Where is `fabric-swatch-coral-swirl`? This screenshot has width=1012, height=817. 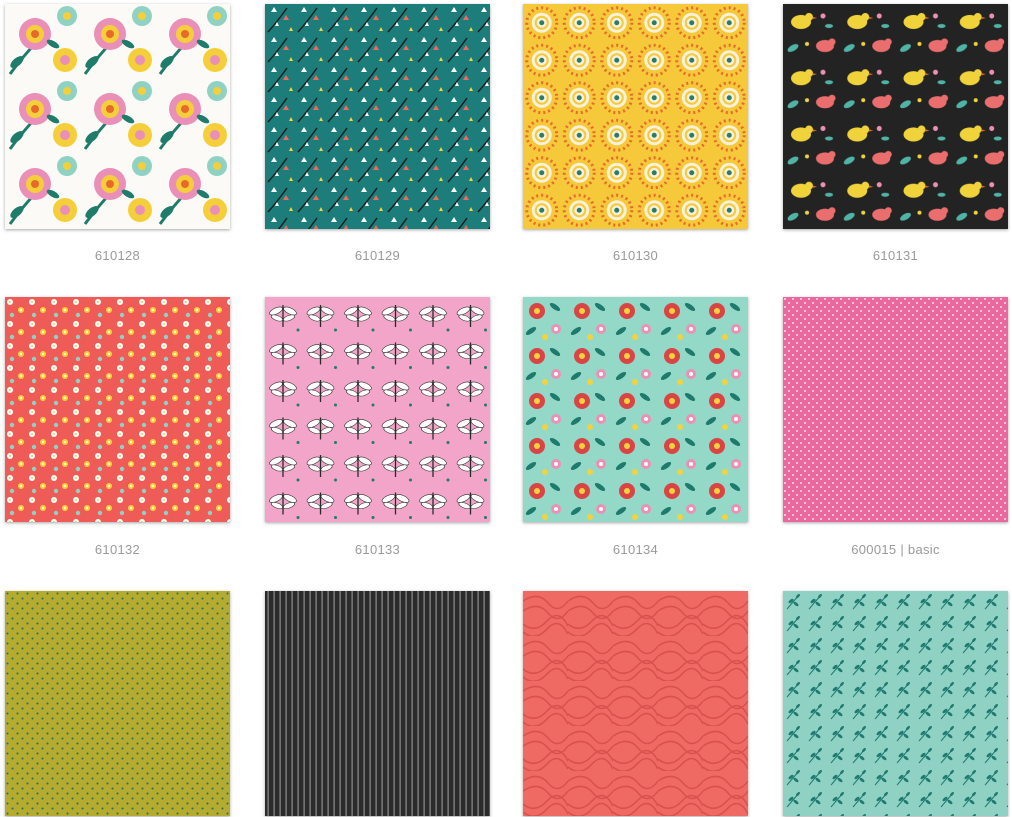 fabric-swatch-coral-swirl is located at coordinates (635, 703).